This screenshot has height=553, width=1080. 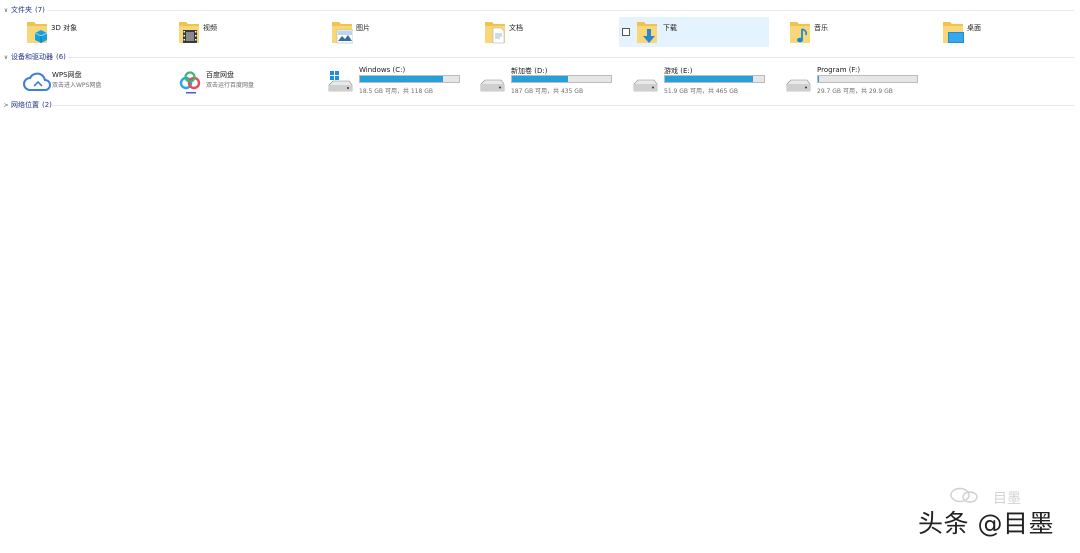 What do you see at coordinates (516, 28) in the screenshot?
I see `folder-label: 文档` at bounding box center [516, 28].